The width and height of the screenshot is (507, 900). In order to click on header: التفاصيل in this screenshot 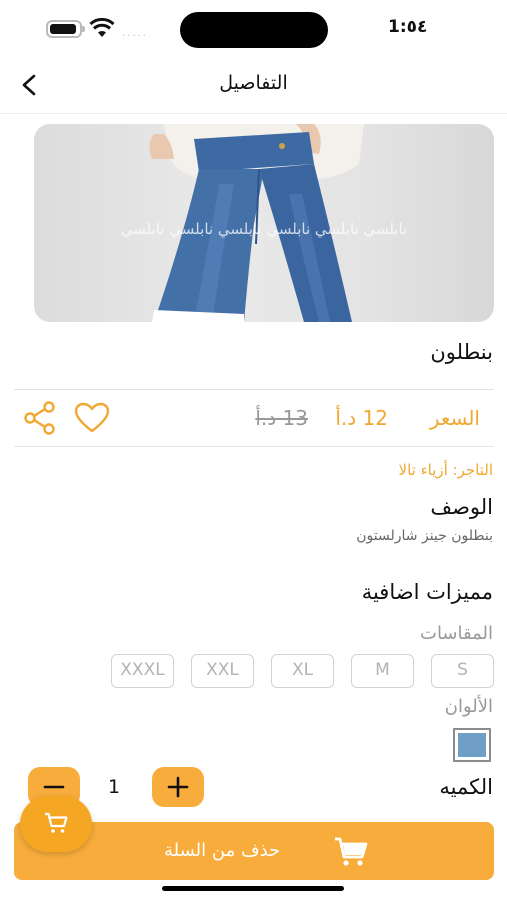, I will do `click(253, 86)`.